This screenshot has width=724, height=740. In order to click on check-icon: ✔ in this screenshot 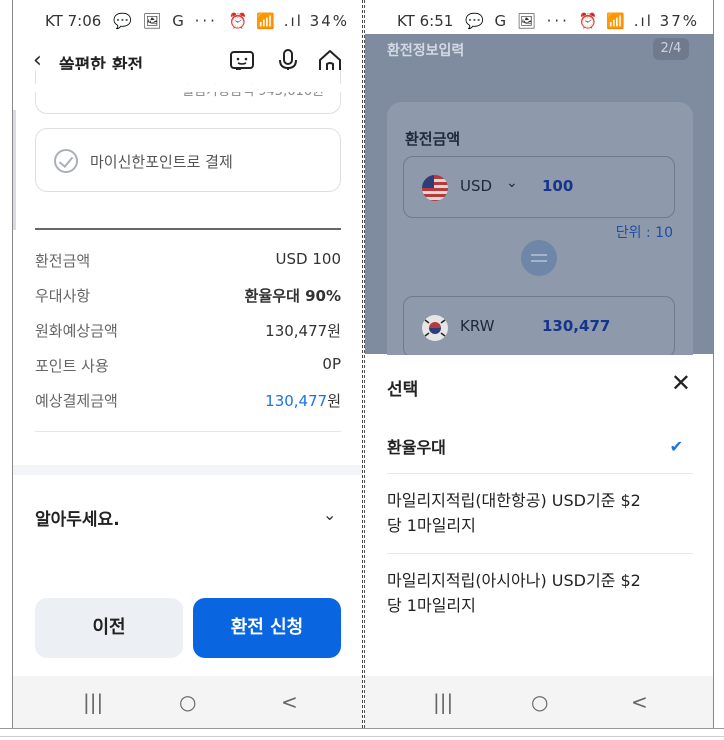, I will do `click(676, 446)`.